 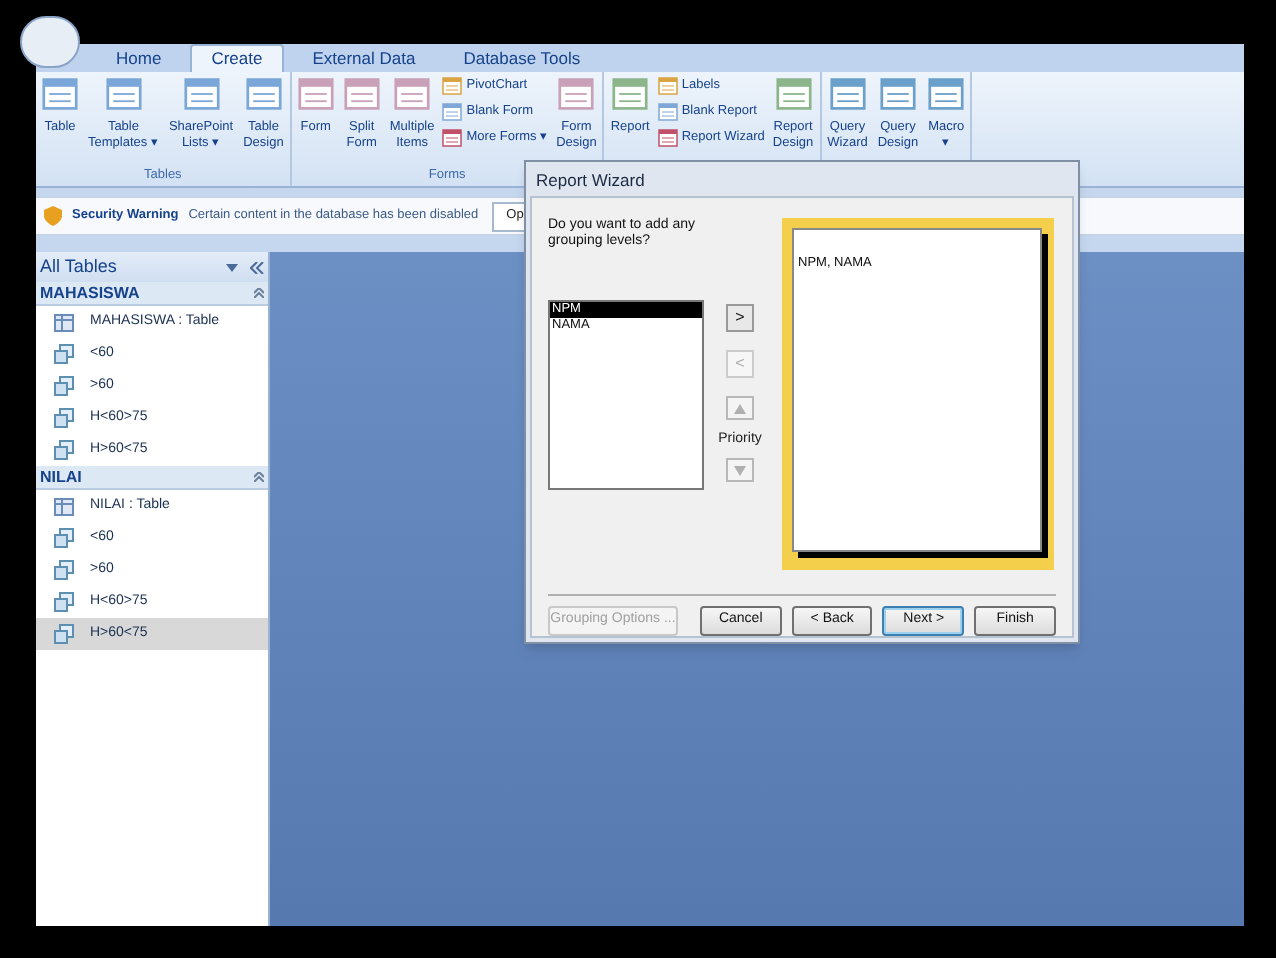 What do you see at coordinates (590, 181) in the screenshot?
I see `dialog-title: Report Wizard` at bounding box center [590, 181].